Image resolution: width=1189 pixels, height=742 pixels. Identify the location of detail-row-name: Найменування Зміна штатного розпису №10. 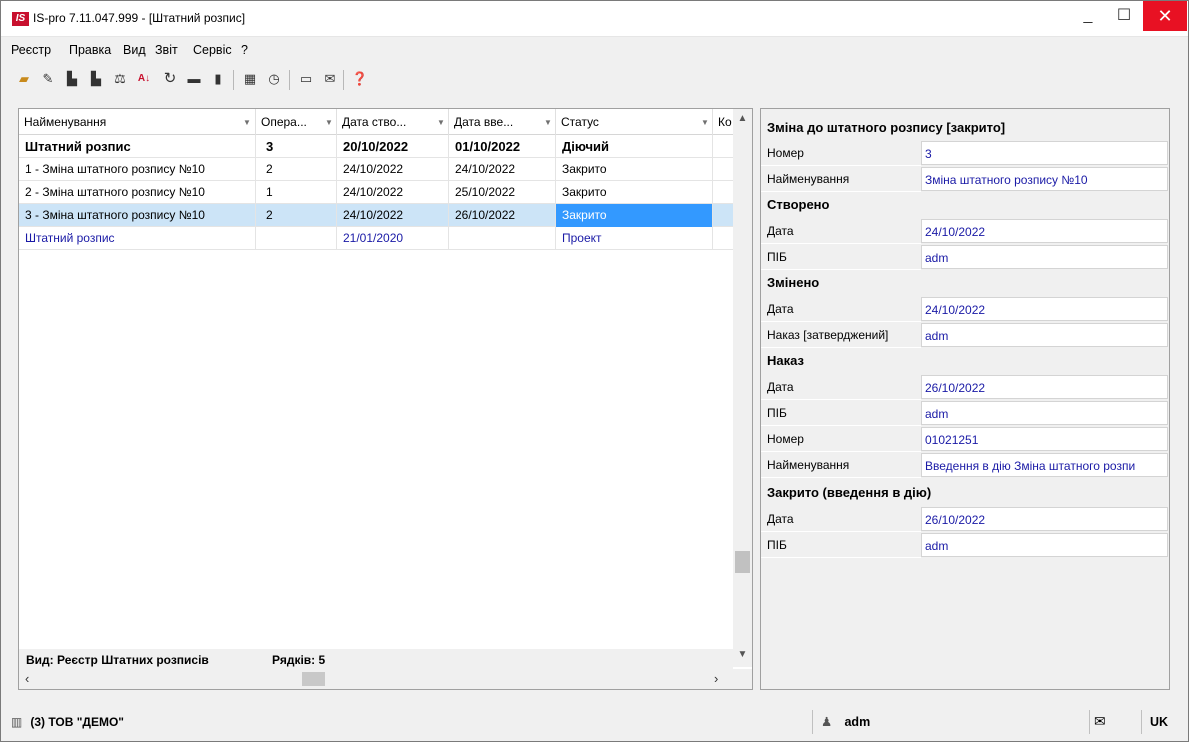
(965, 179).